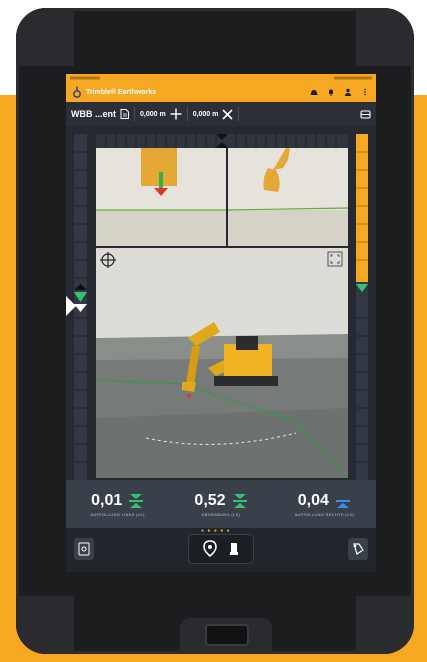  I want to click on fill-arrow-icon, so click(342, 503).